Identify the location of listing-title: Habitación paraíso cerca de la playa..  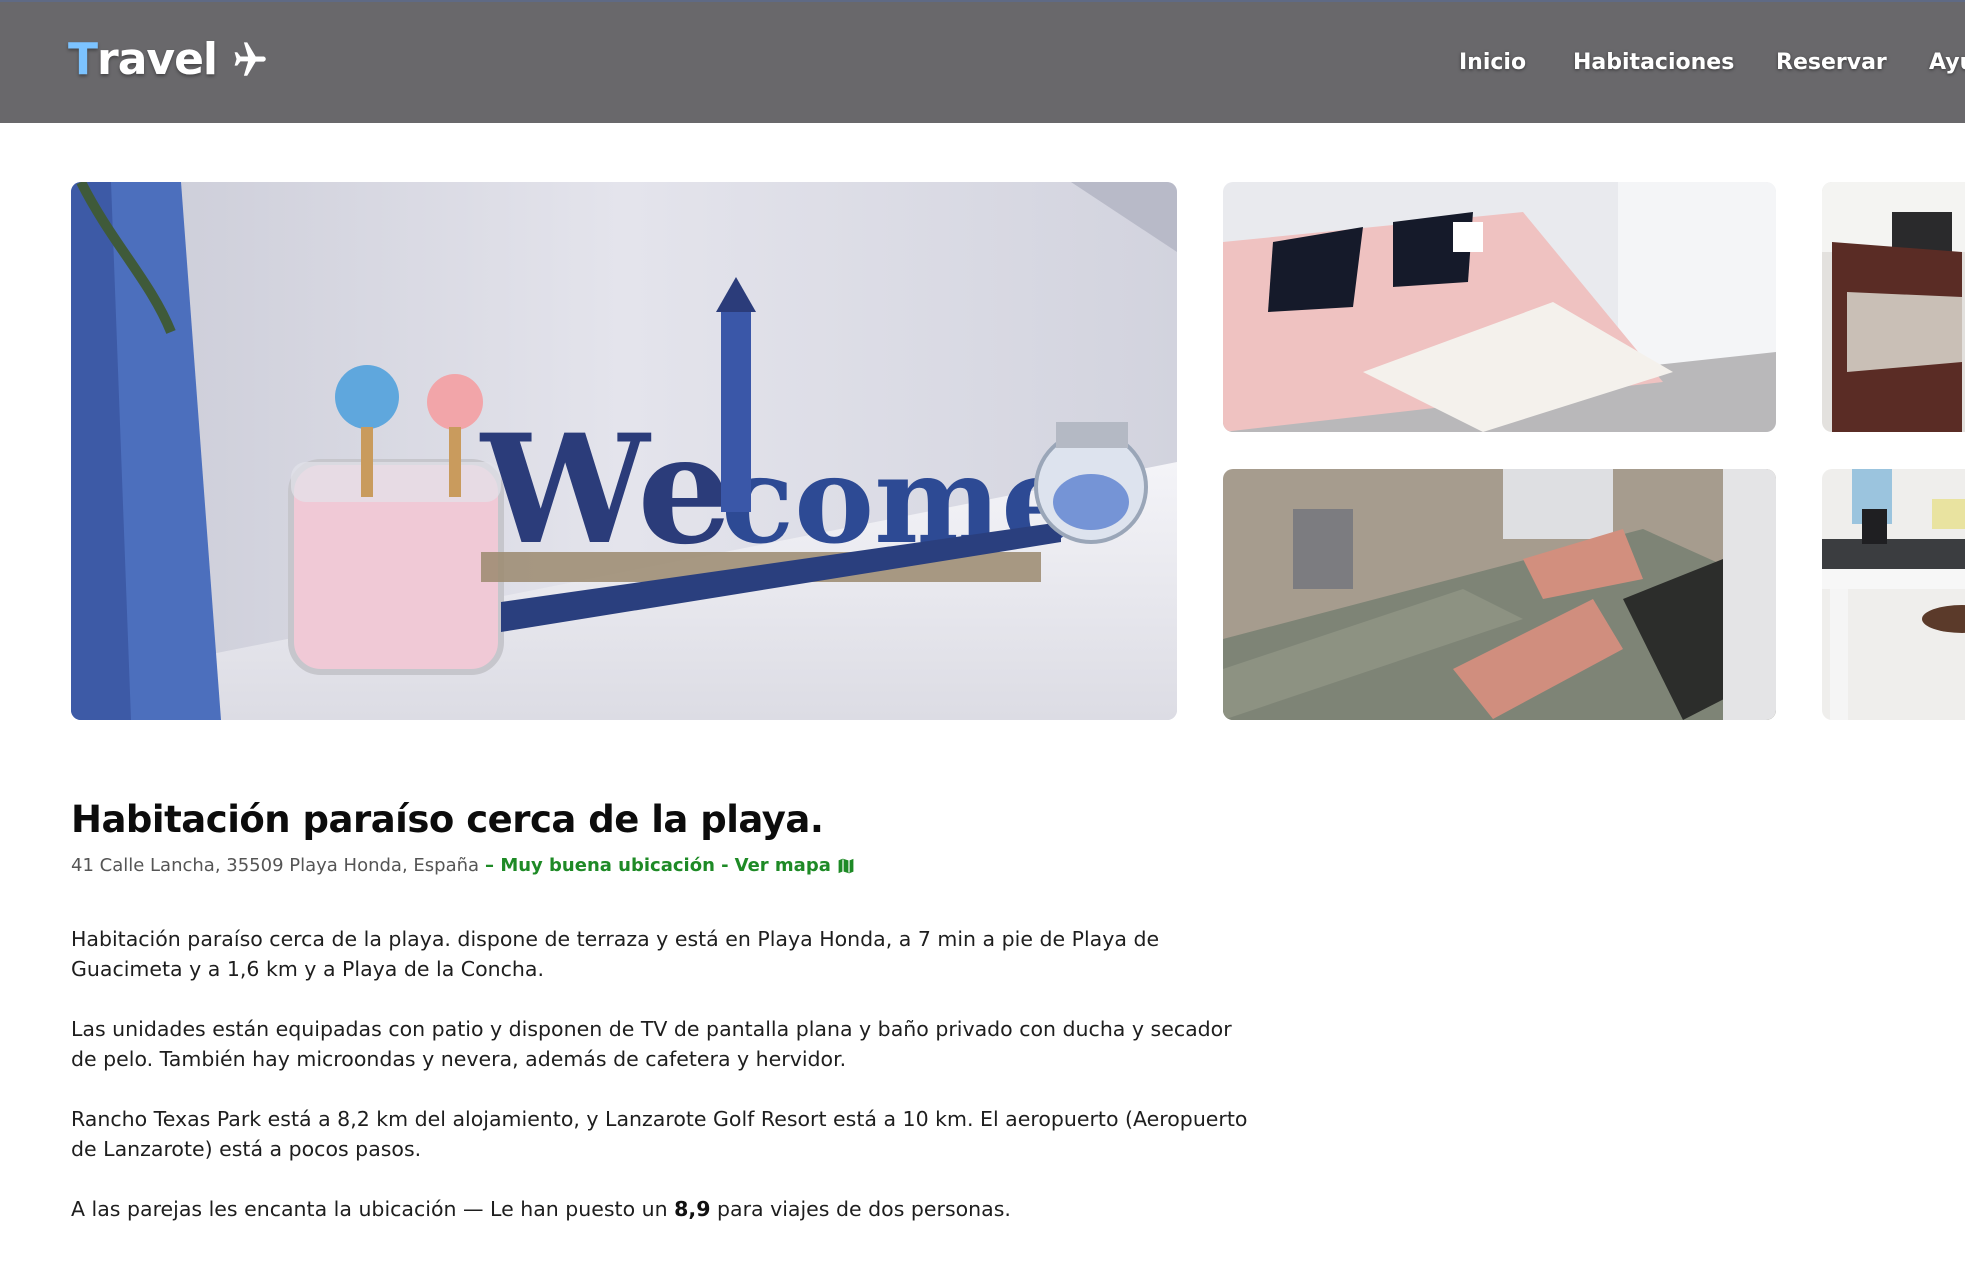
(447, 819).